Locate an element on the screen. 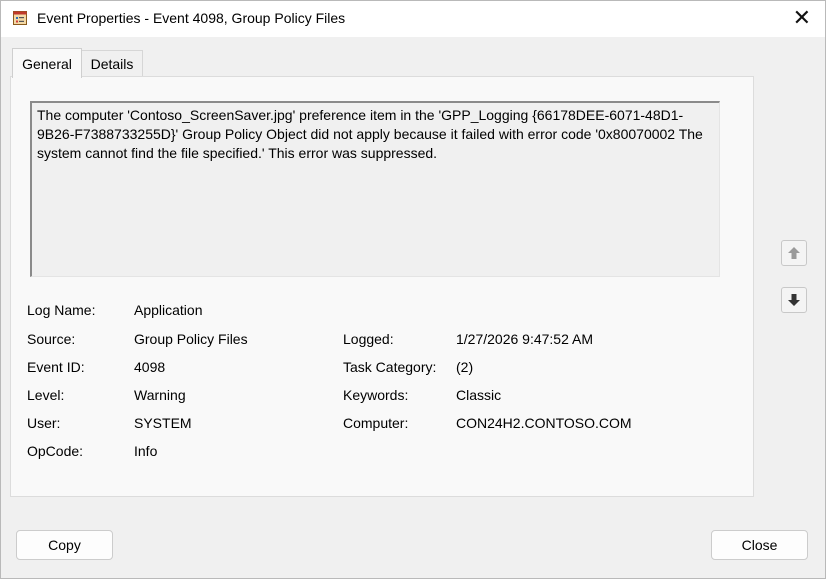 The height and width of the screenshot is (579, 826). arrow-down-icon is located at coordinates (794, 300).